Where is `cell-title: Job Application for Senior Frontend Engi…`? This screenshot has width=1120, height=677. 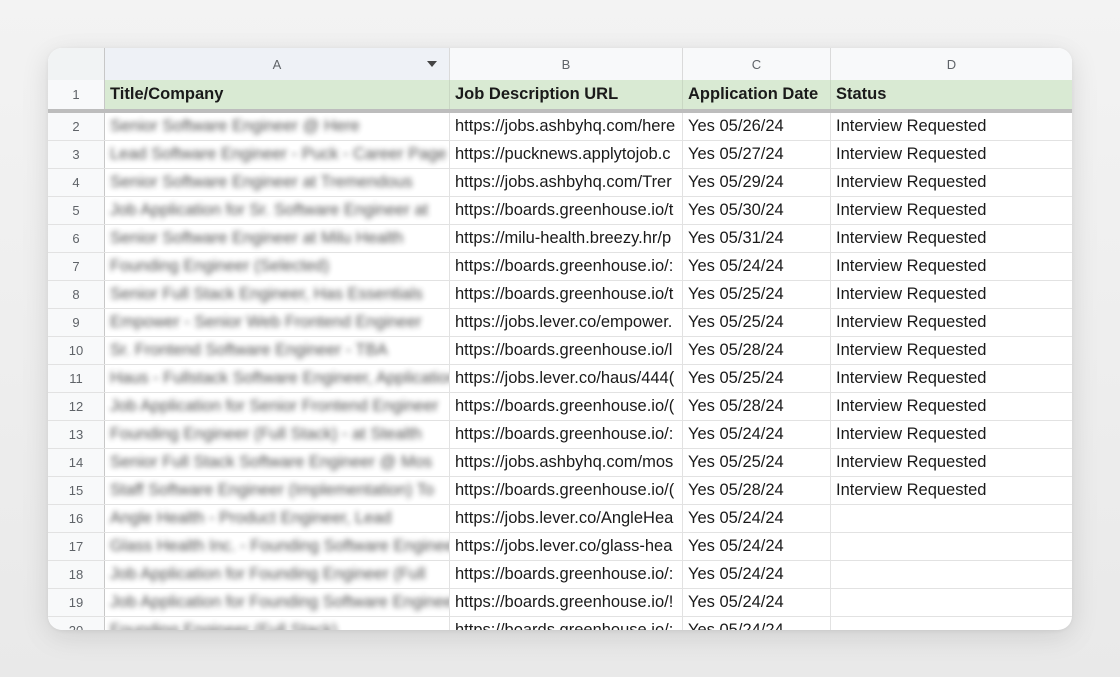 cell-title: Job Application for Senior Frontend Engi… is located at coordinates (277, 406).